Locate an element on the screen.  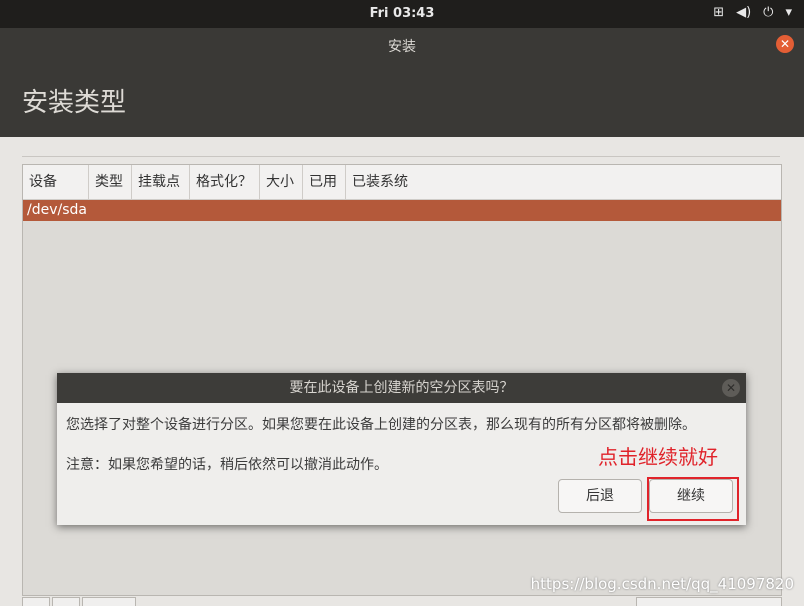
table-header: 设备 类型 挂载点 格式化？ 大小 已用 已装系统 is located at coordinates (402, 182).